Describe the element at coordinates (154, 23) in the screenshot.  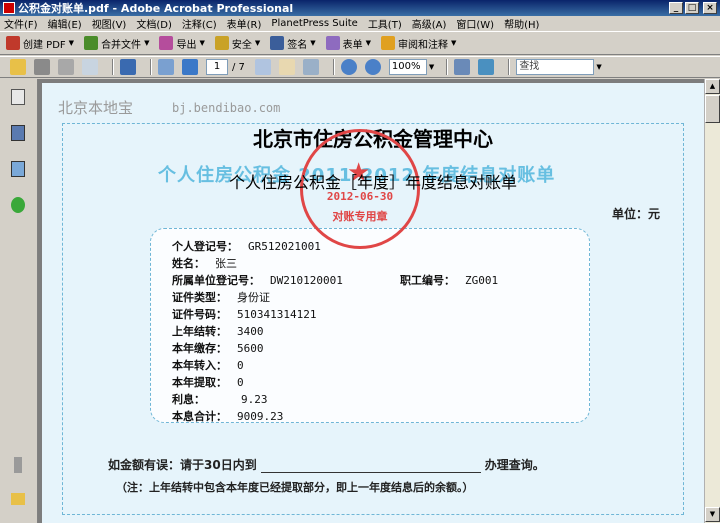
I see `menu-document: 文档(D)` at that location.